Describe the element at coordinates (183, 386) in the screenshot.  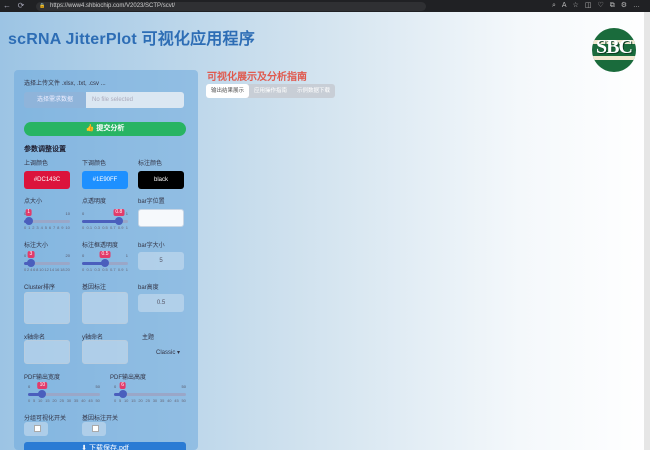
I see `slider-max-label: 50` at that location.